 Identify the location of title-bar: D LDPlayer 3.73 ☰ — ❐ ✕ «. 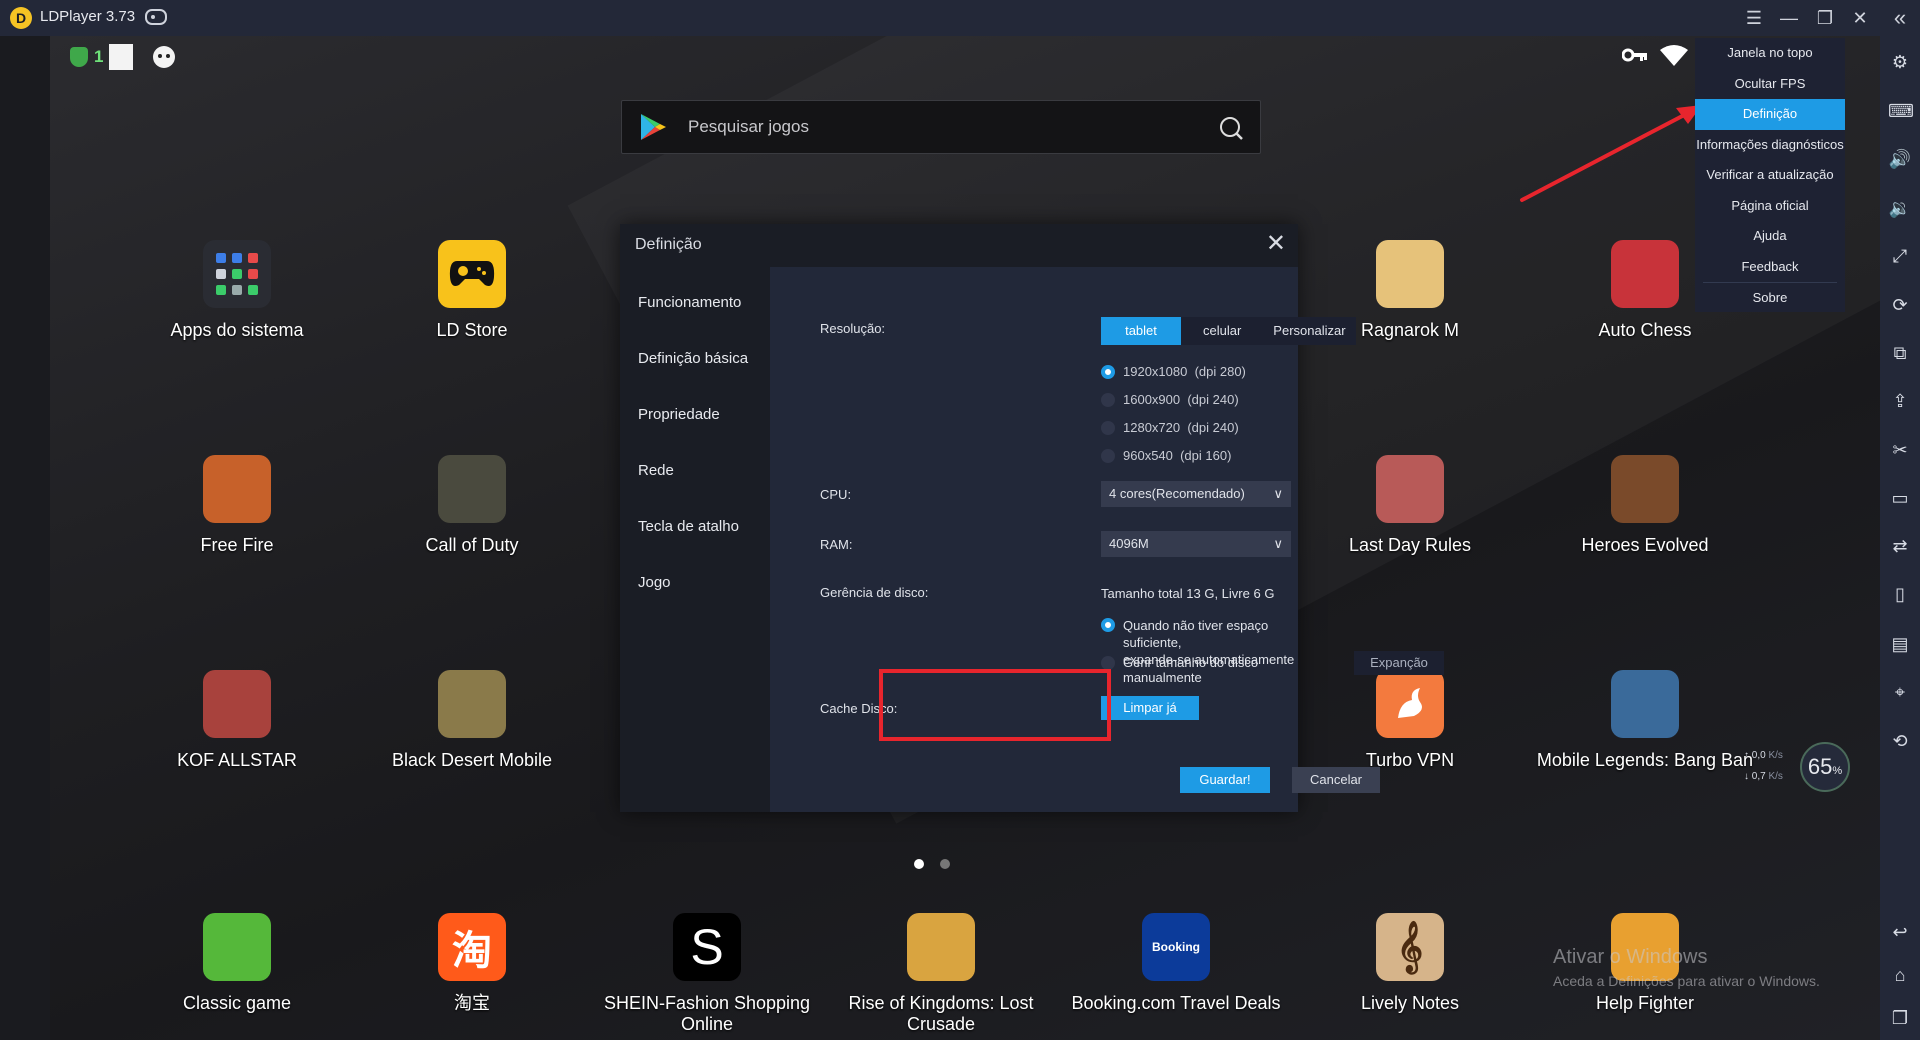
(960, 18).